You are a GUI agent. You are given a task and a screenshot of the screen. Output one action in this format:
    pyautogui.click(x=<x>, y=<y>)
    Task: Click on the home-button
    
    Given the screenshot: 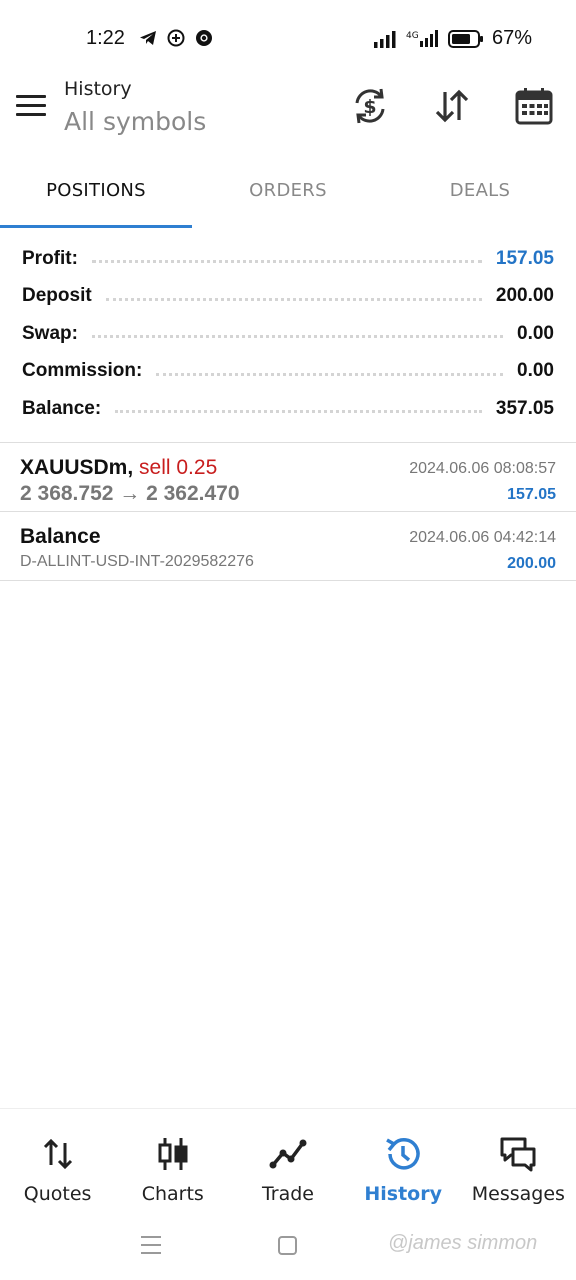 What is the action you would take?
    pyautogui.click(x=287, y=1245)
    